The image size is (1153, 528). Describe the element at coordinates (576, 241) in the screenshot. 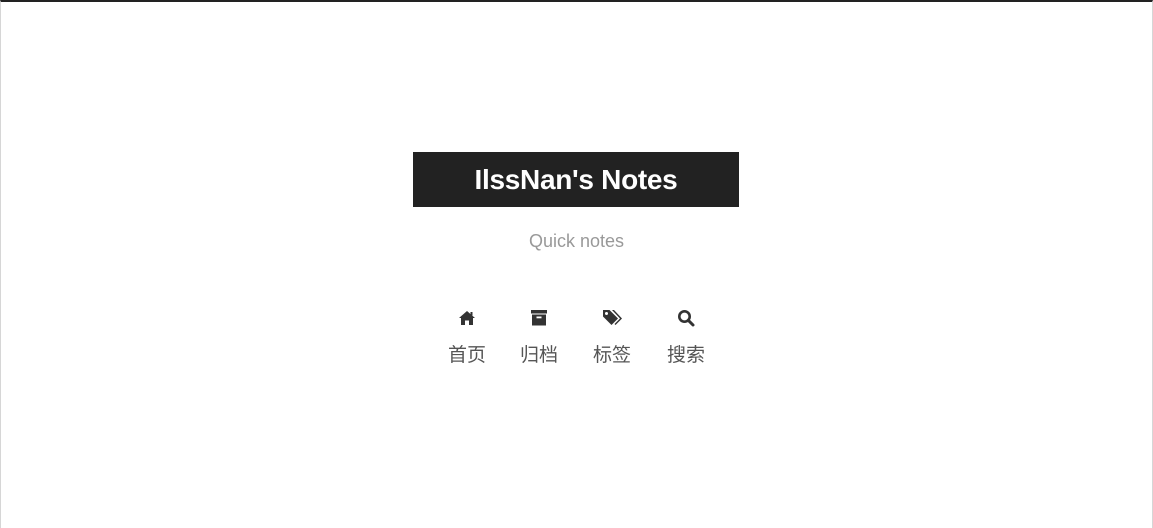

I see `site-subtitle: Quick notes` at that location.